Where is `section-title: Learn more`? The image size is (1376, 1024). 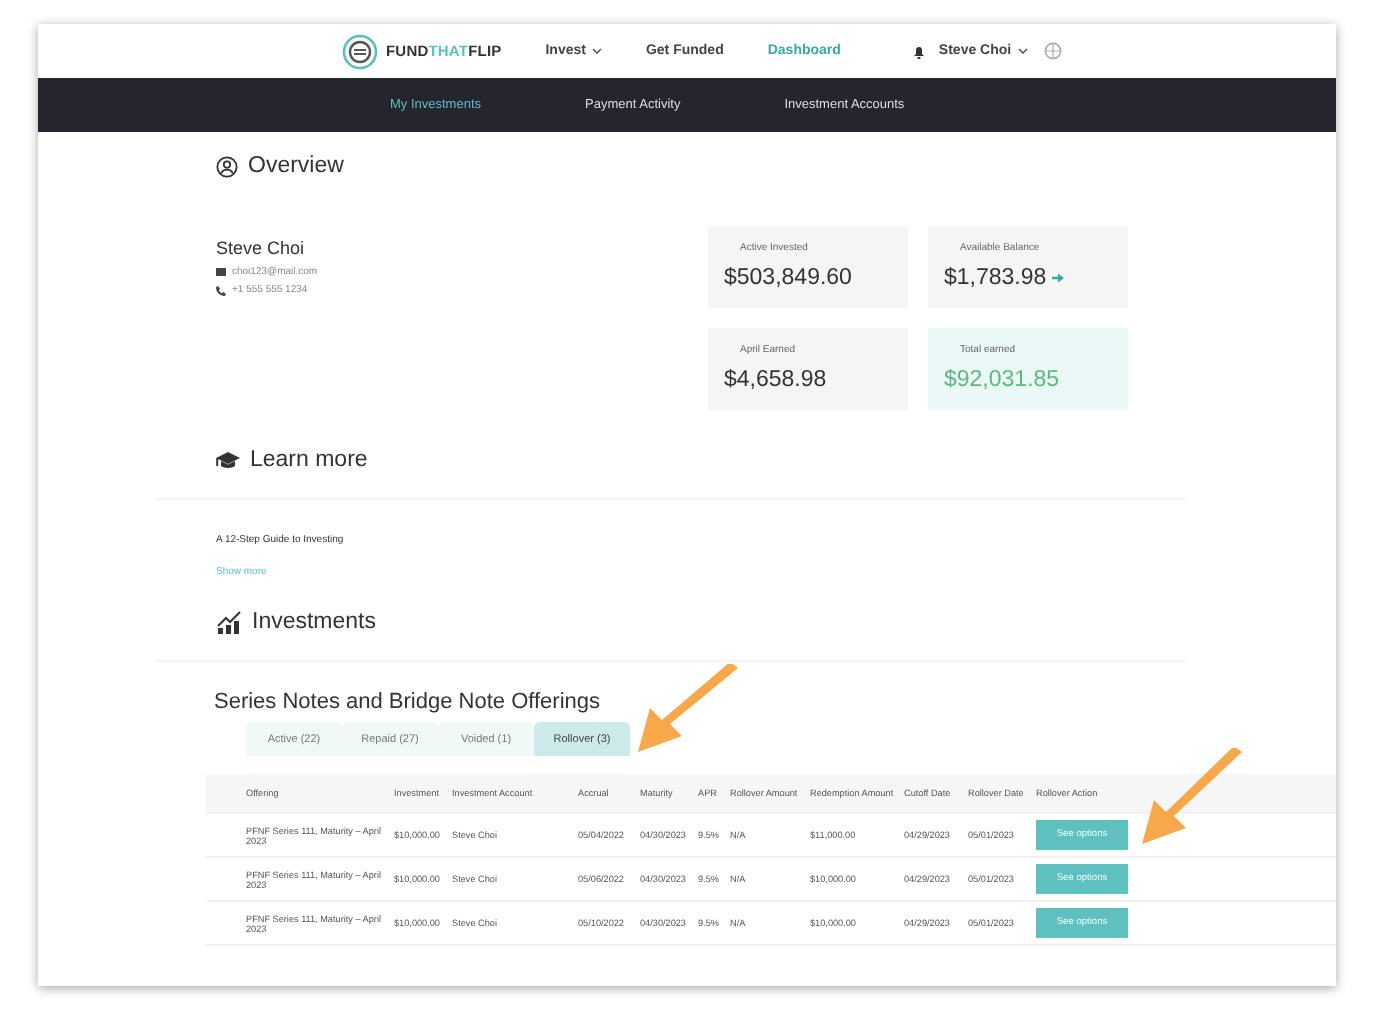 section-title: Learn more is located at coordinates (309, 460).